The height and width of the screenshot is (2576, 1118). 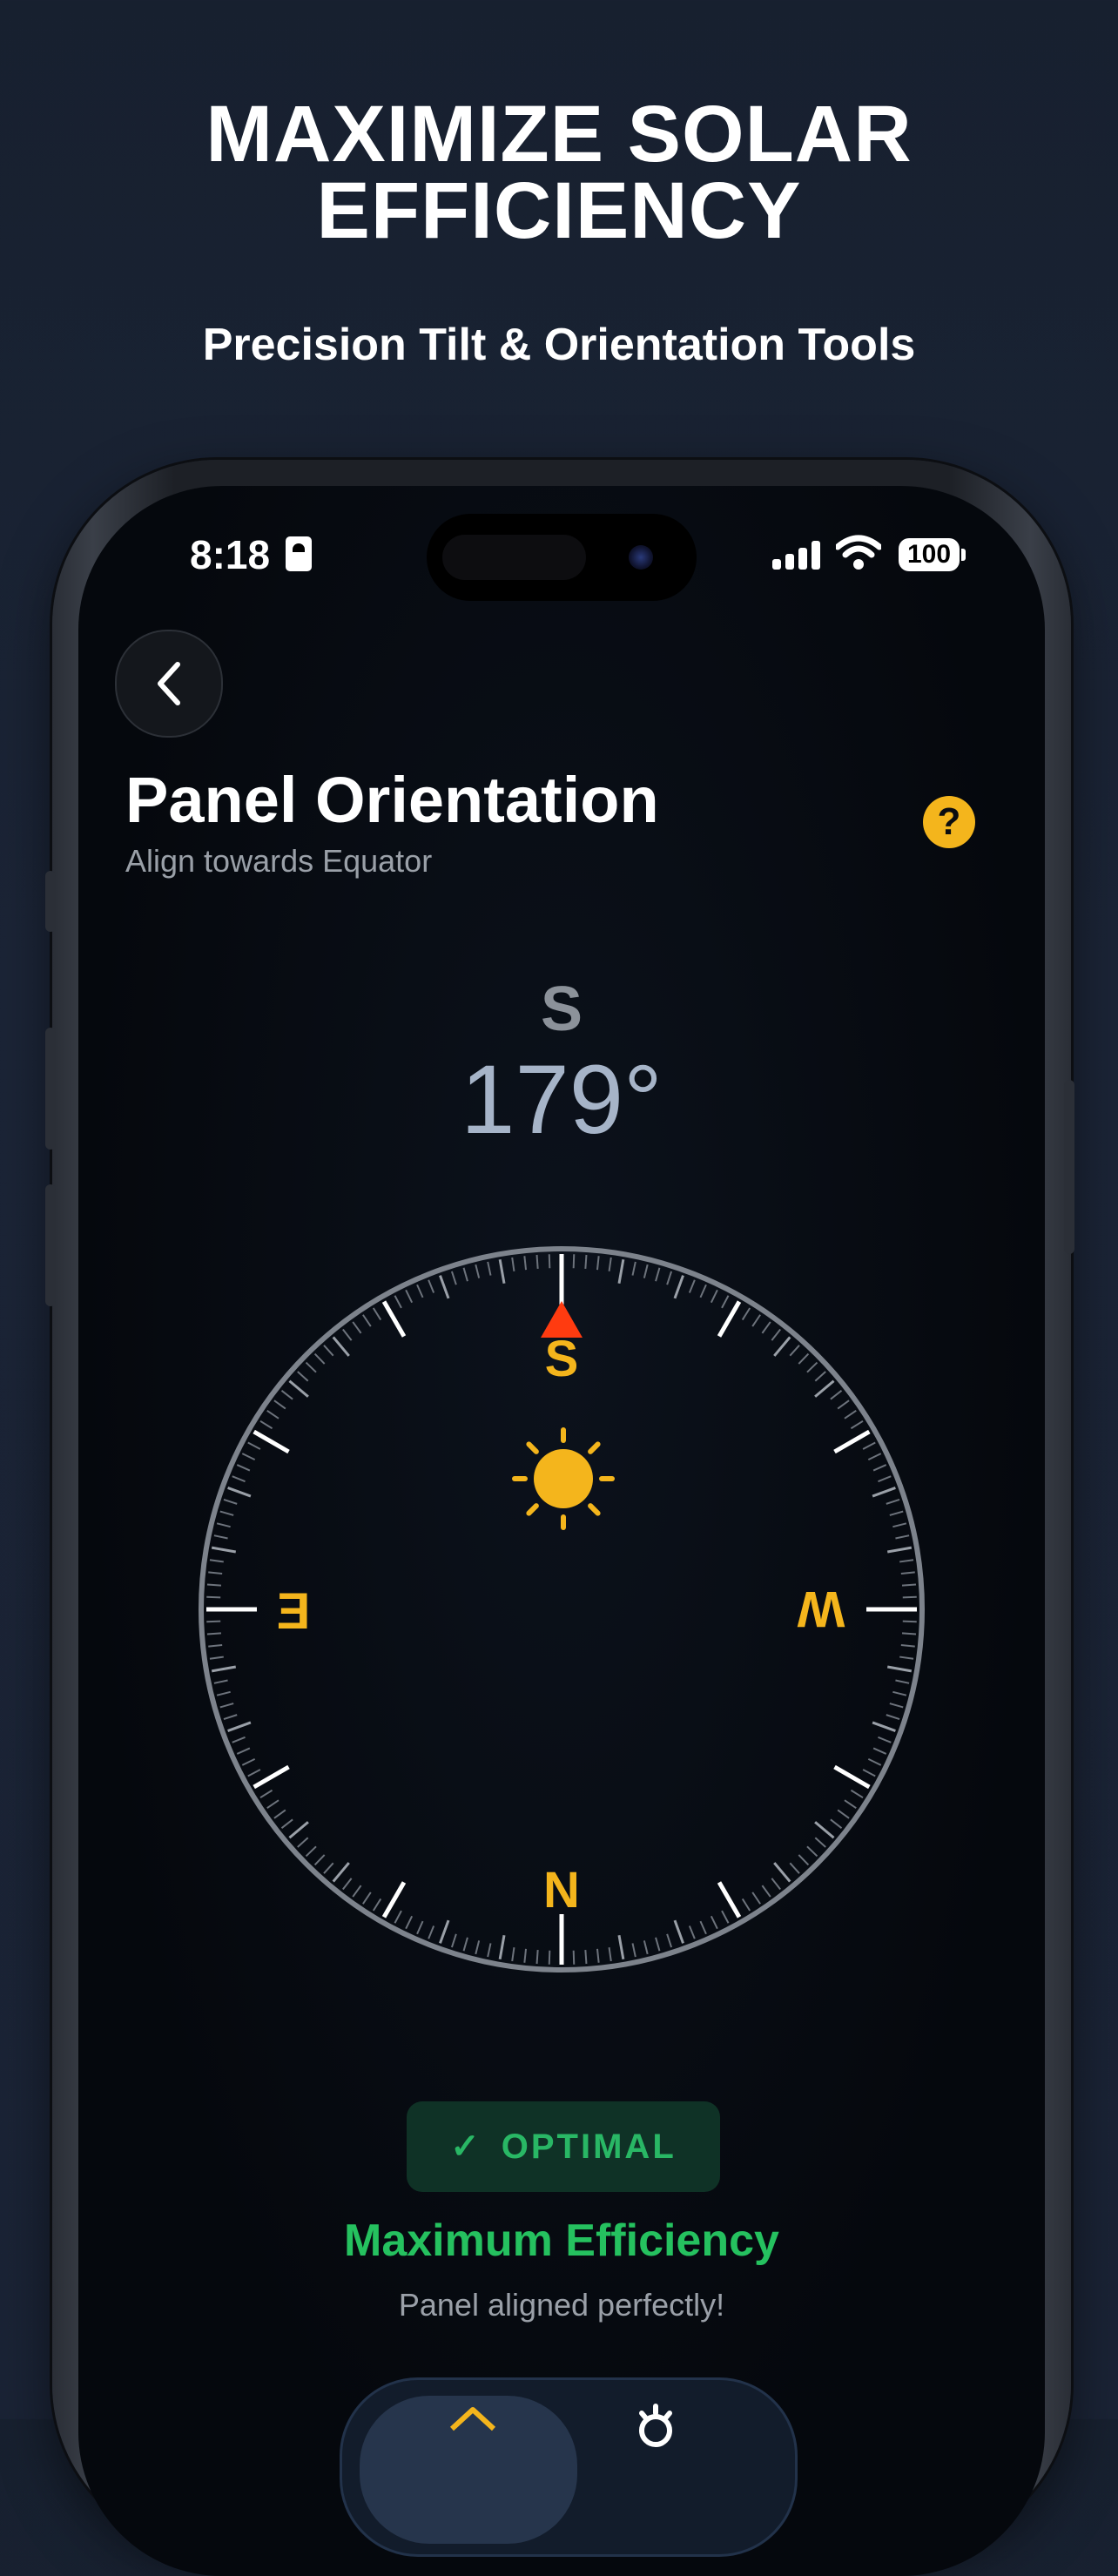 I want to click on chevron-left-icon, so click(x=169, y=684).